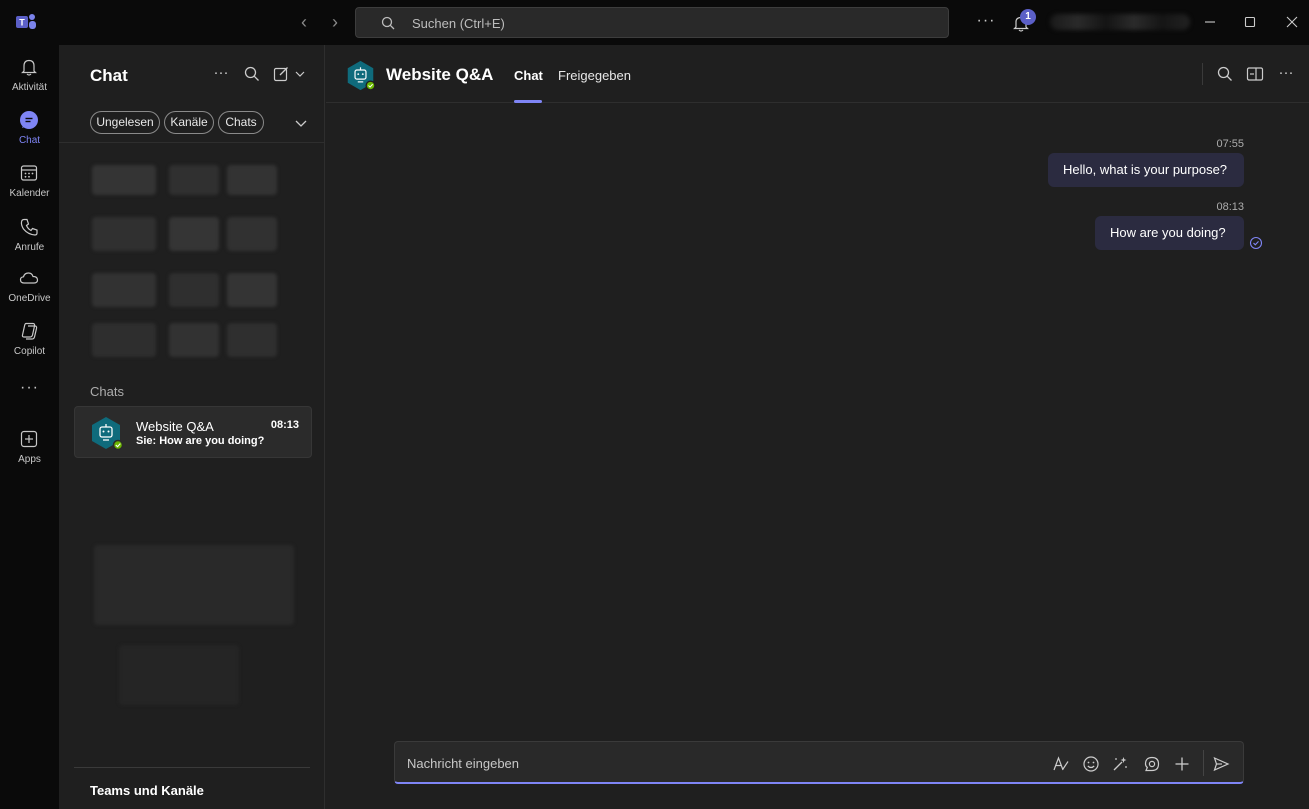 Image resolution: width=1309 pixels, height=809 pixels. I want to click on chat-header: Website Q&A Chat Freigegeben ···, so click(817, 74).